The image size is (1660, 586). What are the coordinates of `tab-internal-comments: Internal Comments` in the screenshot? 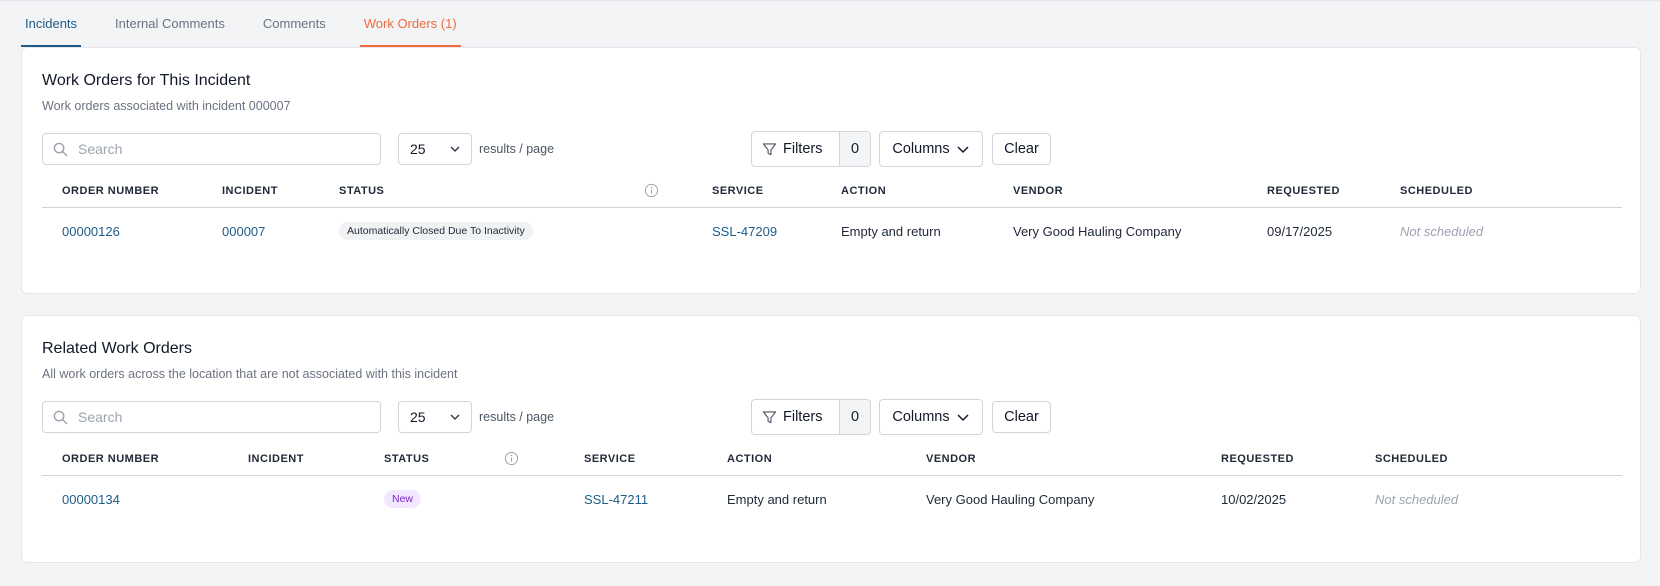 It's located at (170, 24).